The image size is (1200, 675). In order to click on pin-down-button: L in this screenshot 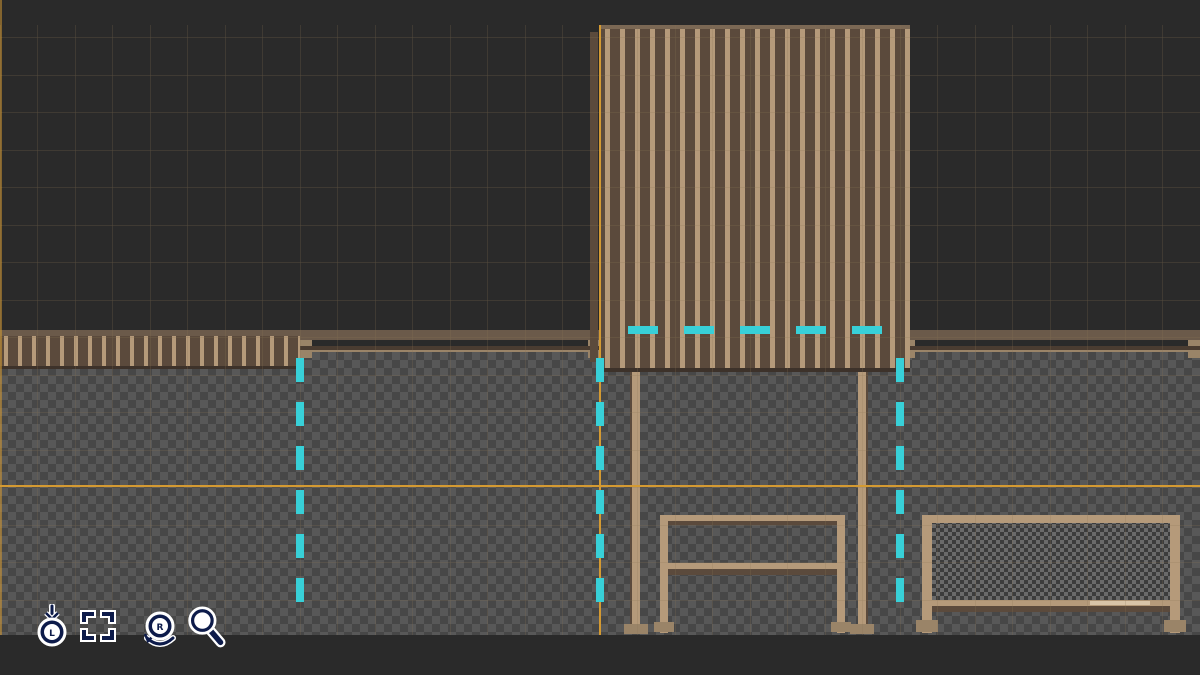, I will do `click(52, 626)`.